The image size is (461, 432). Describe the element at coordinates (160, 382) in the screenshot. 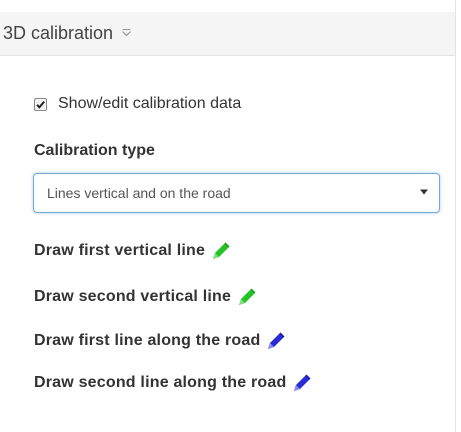

I see `draw-second-road-line-label: Draw second line along the road` at that location.